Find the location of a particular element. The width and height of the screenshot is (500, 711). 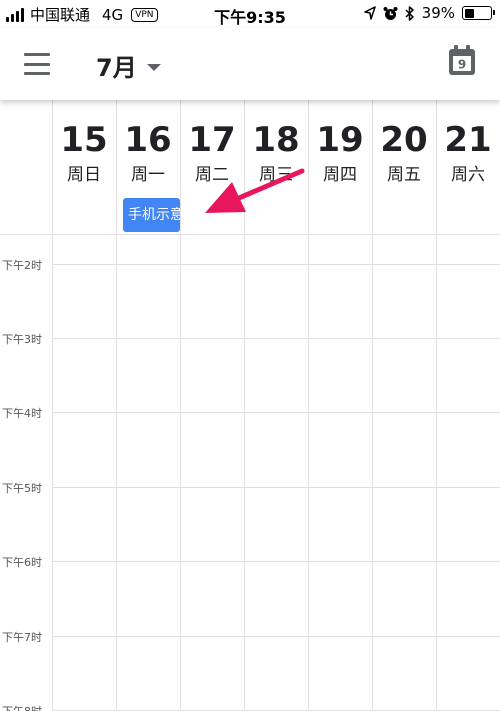

day-column-header: 21 周六 is located at coordinates (468, 167).